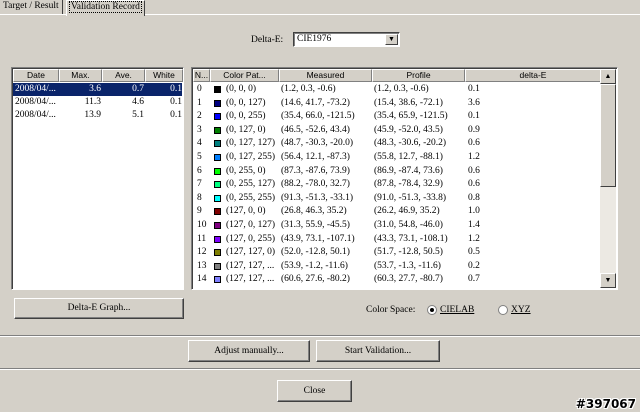 The height and width of the screenshot is (412, 640). I want to click on patch-cell-measured: (48.7, -30.3, -20.0), so click(317, 143).